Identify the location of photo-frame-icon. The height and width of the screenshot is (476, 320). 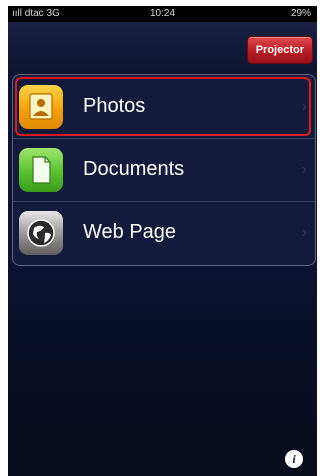
(41, 107).